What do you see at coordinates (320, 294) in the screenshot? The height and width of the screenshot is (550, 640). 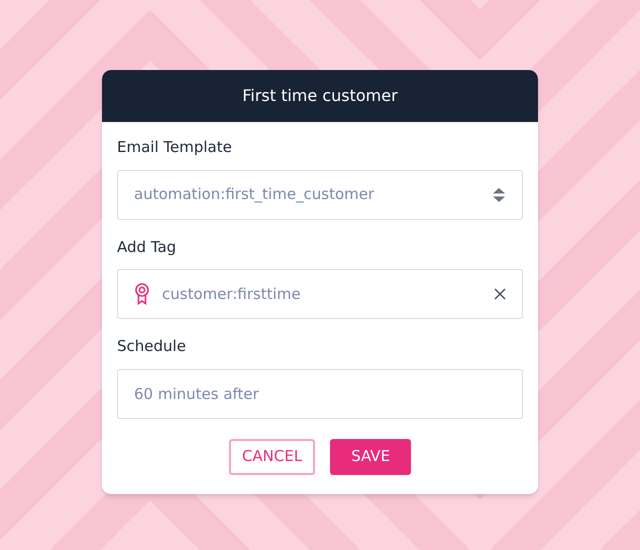 I see `tag-input: customer:firsttime` at bounding box center [320, 294].